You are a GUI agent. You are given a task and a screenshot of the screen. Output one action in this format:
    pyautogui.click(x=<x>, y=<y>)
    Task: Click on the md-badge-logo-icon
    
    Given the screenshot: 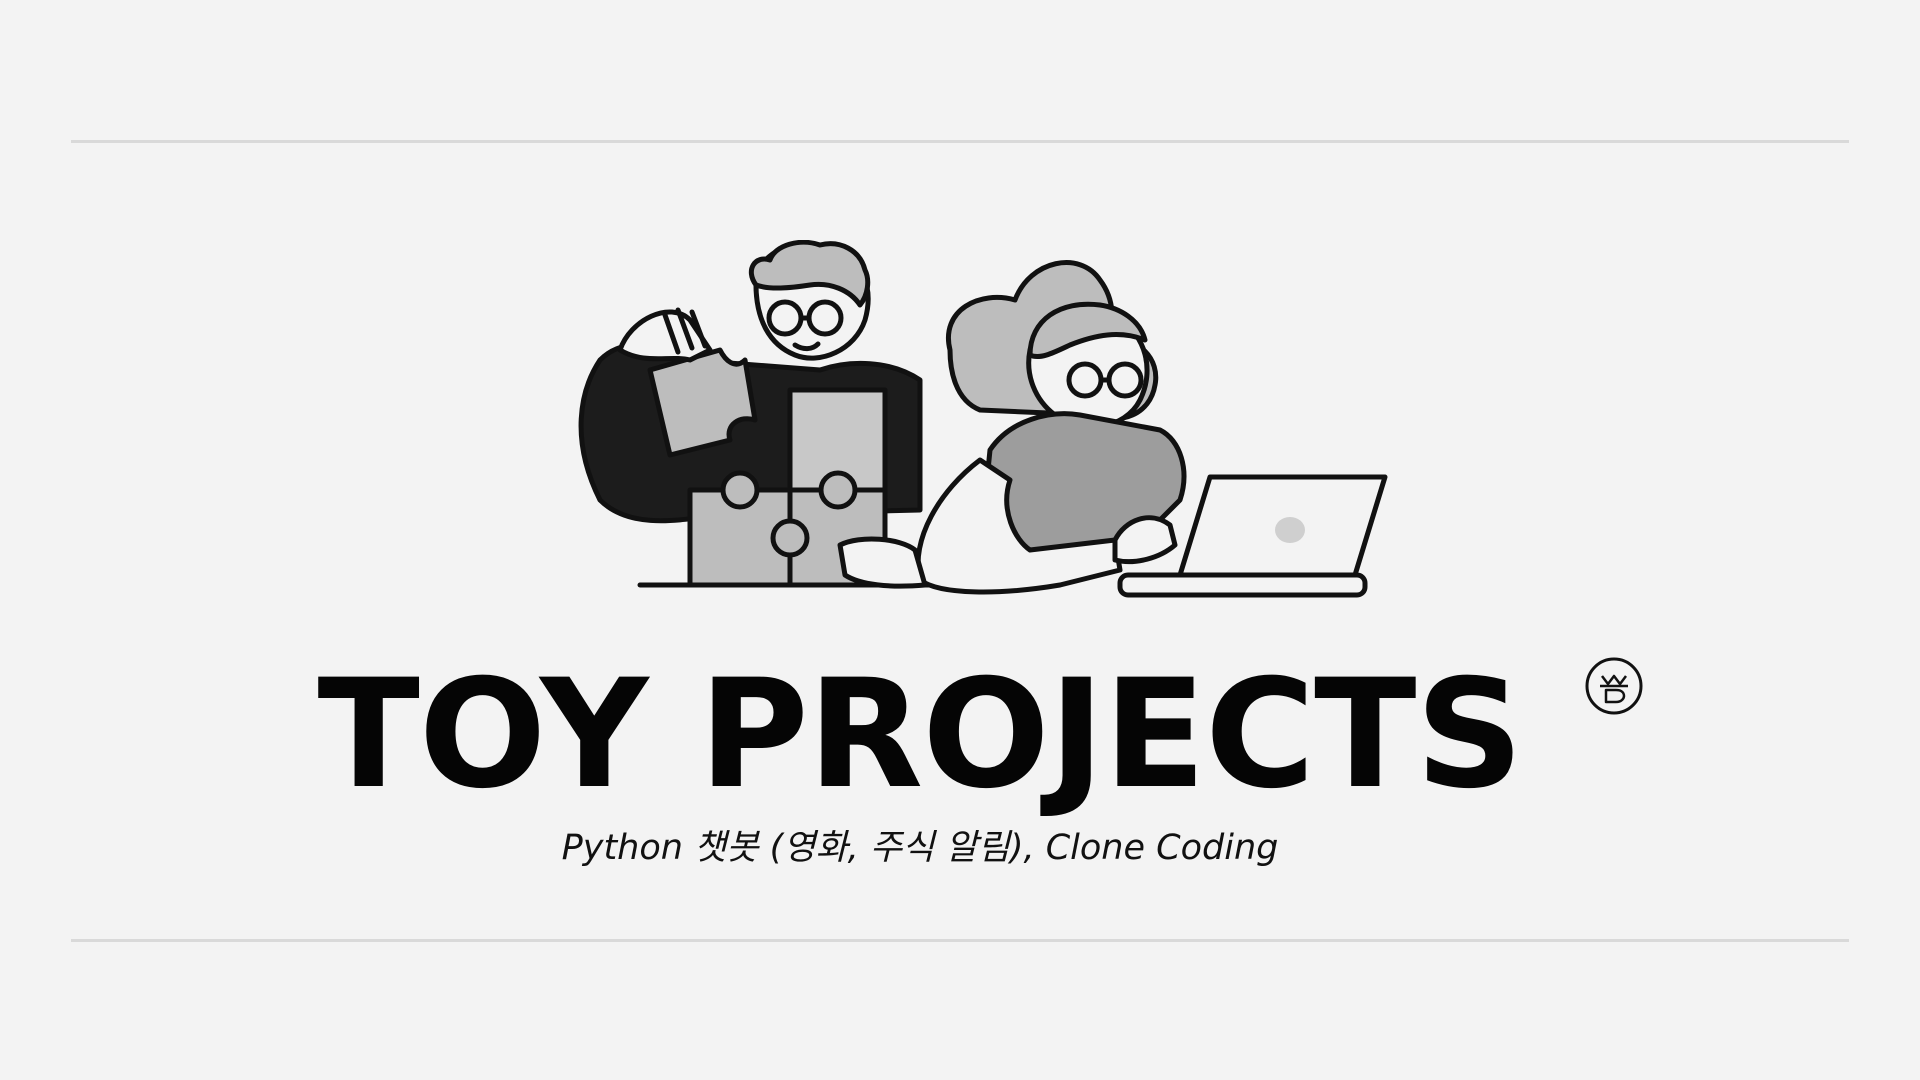 What is the action you would take?
    pyautogui.click(x=1614, y=686)
    